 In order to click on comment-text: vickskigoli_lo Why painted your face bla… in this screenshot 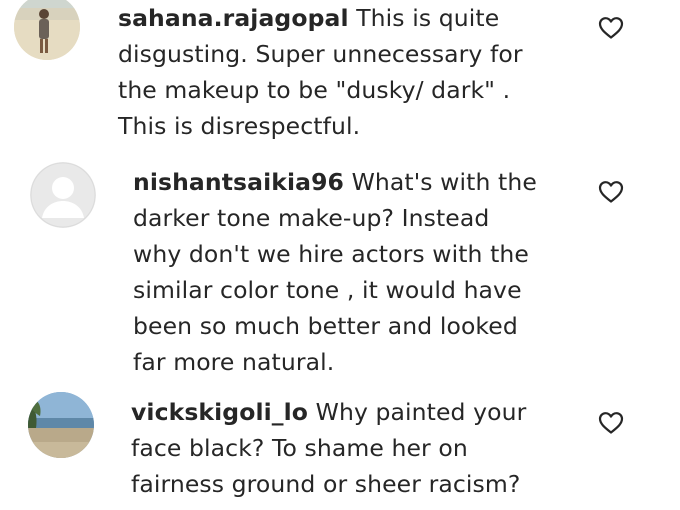, I will do `click(328, 448)`.